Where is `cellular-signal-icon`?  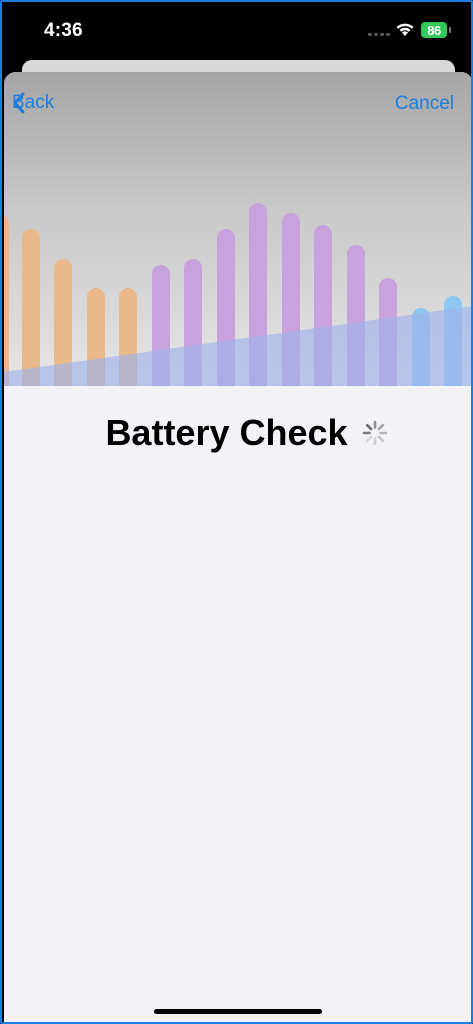
cellular-signal-icon is located at coordinates (379, 34).